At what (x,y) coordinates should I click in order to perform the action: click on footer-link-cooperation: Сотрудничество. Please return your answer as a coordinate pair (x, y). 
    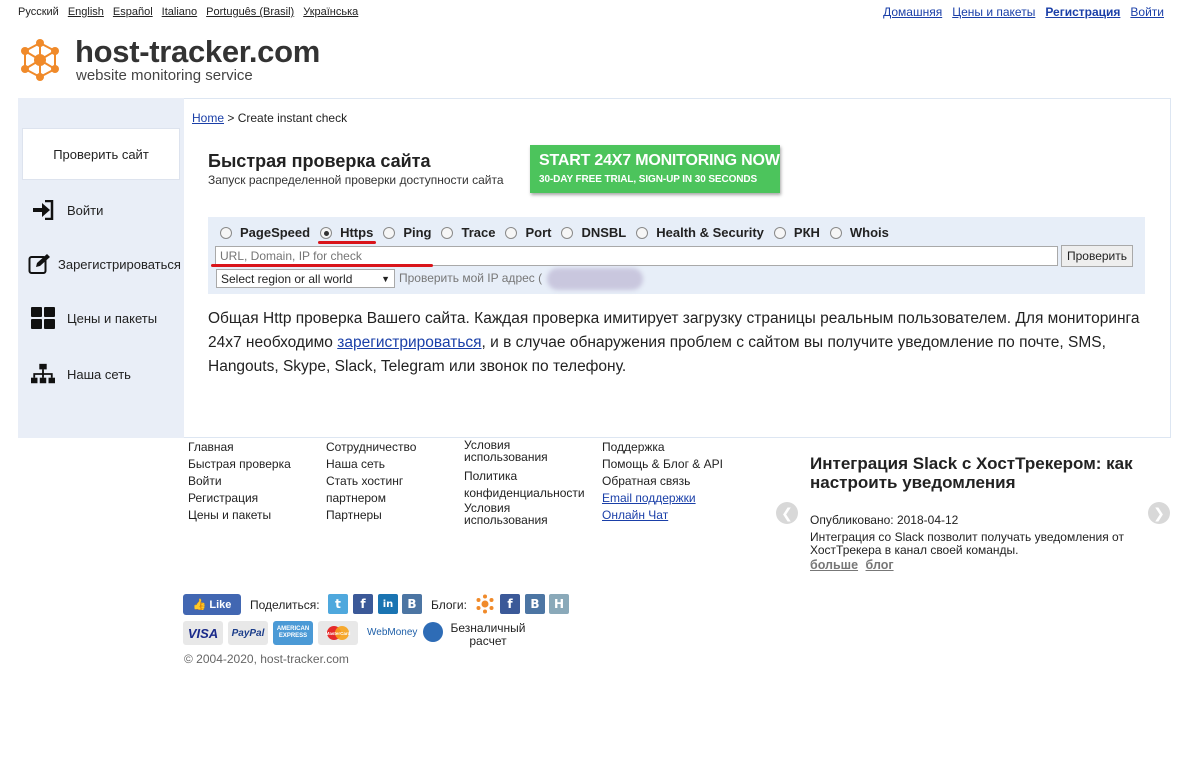
    Looking at the image, I should click on (381, 447).